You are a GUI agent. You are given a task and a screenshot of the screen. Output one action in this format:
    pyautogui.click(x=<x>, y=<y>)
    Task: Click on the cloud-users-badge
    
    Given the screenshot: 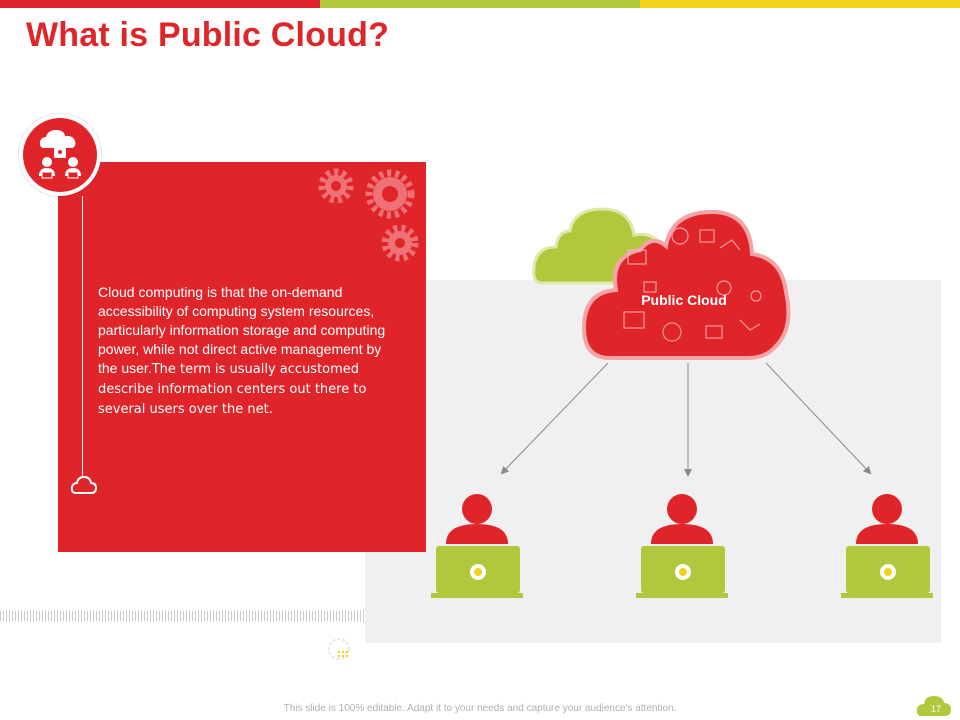 What is the action you would take?
    pyautogui.click(x=60, y=155)
    